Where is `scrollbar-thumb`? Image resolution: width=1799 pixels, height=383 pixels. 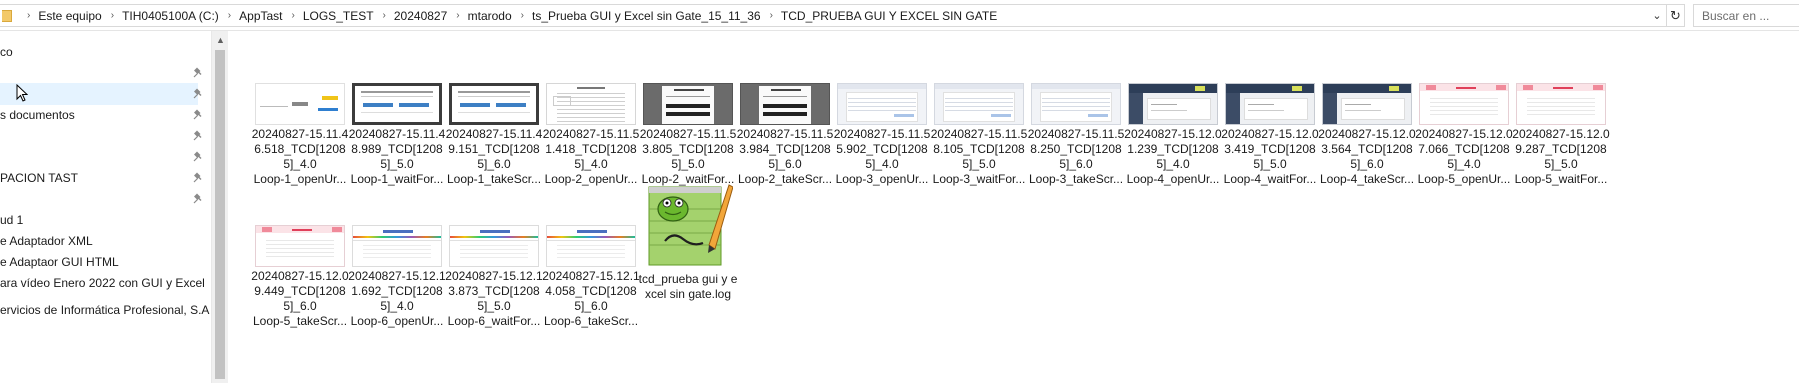 scrollbar-thumb is located at coordinates (220, 214).